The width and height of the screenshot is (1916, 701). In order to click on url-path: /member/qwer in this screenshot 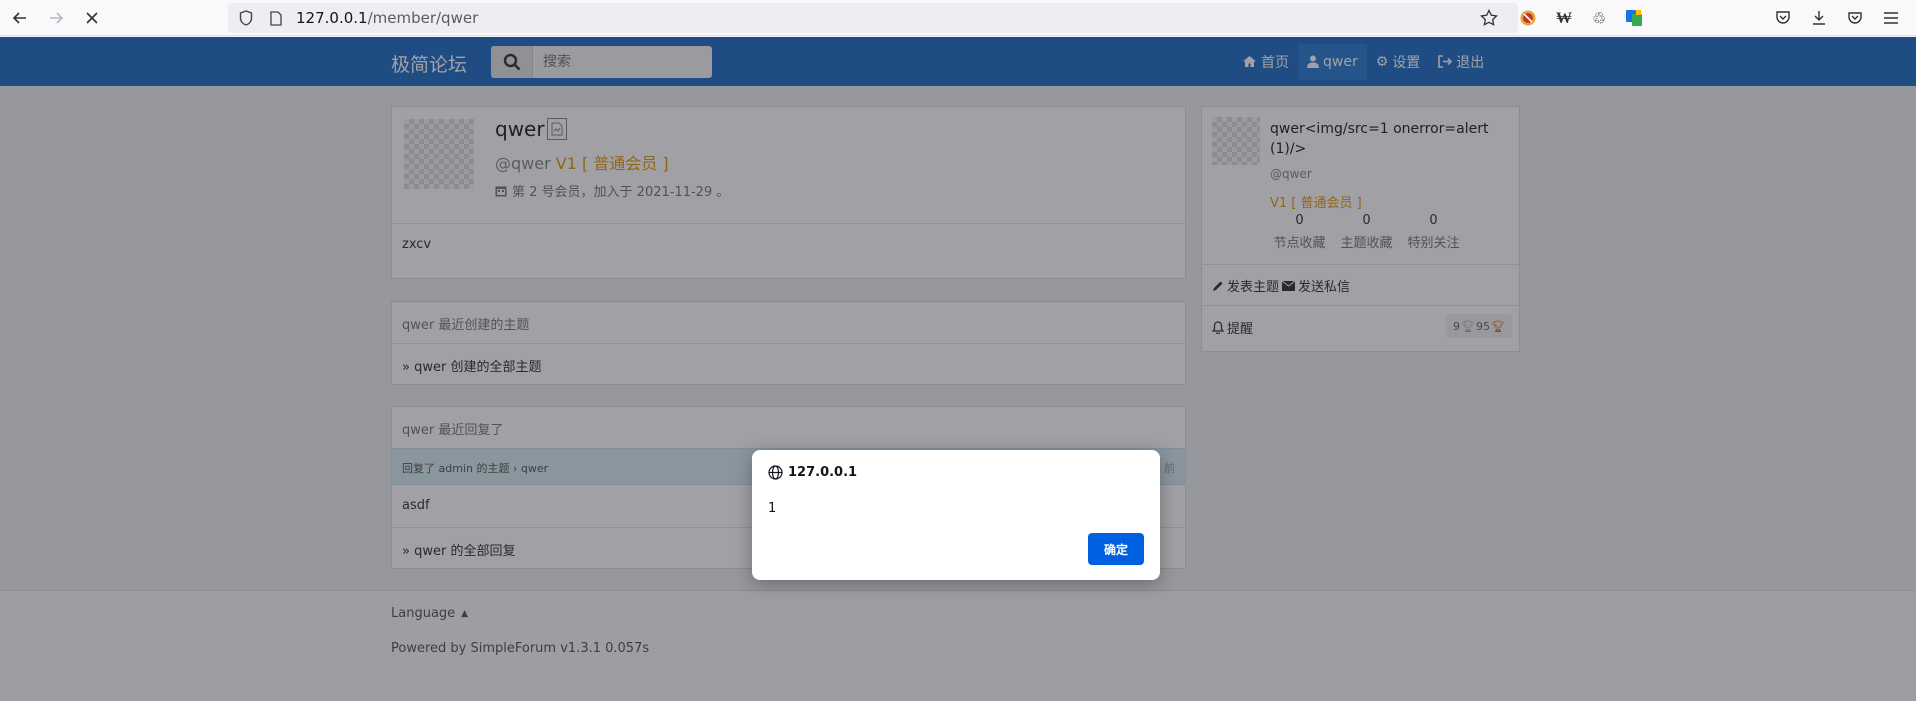, I will do `click(423, 18)`.